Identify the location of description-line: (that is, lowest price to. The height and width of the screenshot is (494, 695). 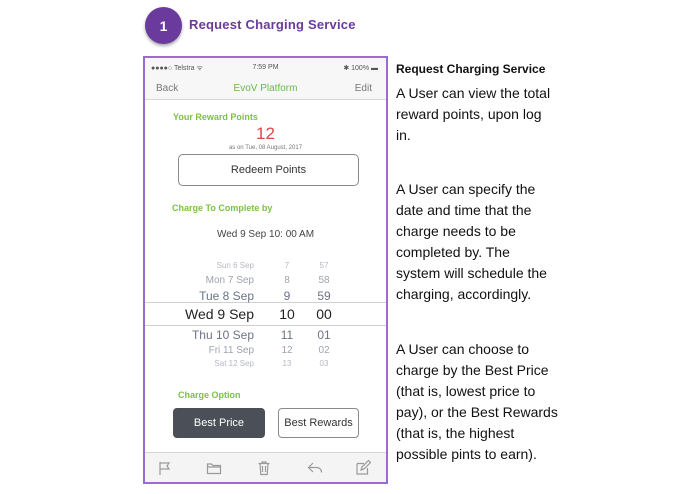
(466, 391).